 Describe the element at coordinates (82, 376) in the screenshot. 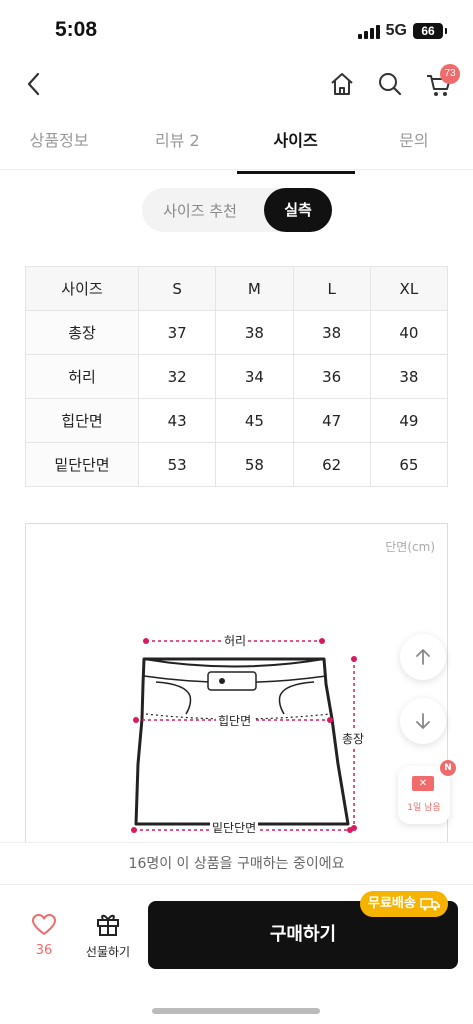

I see `row-label: 허리` at that location.